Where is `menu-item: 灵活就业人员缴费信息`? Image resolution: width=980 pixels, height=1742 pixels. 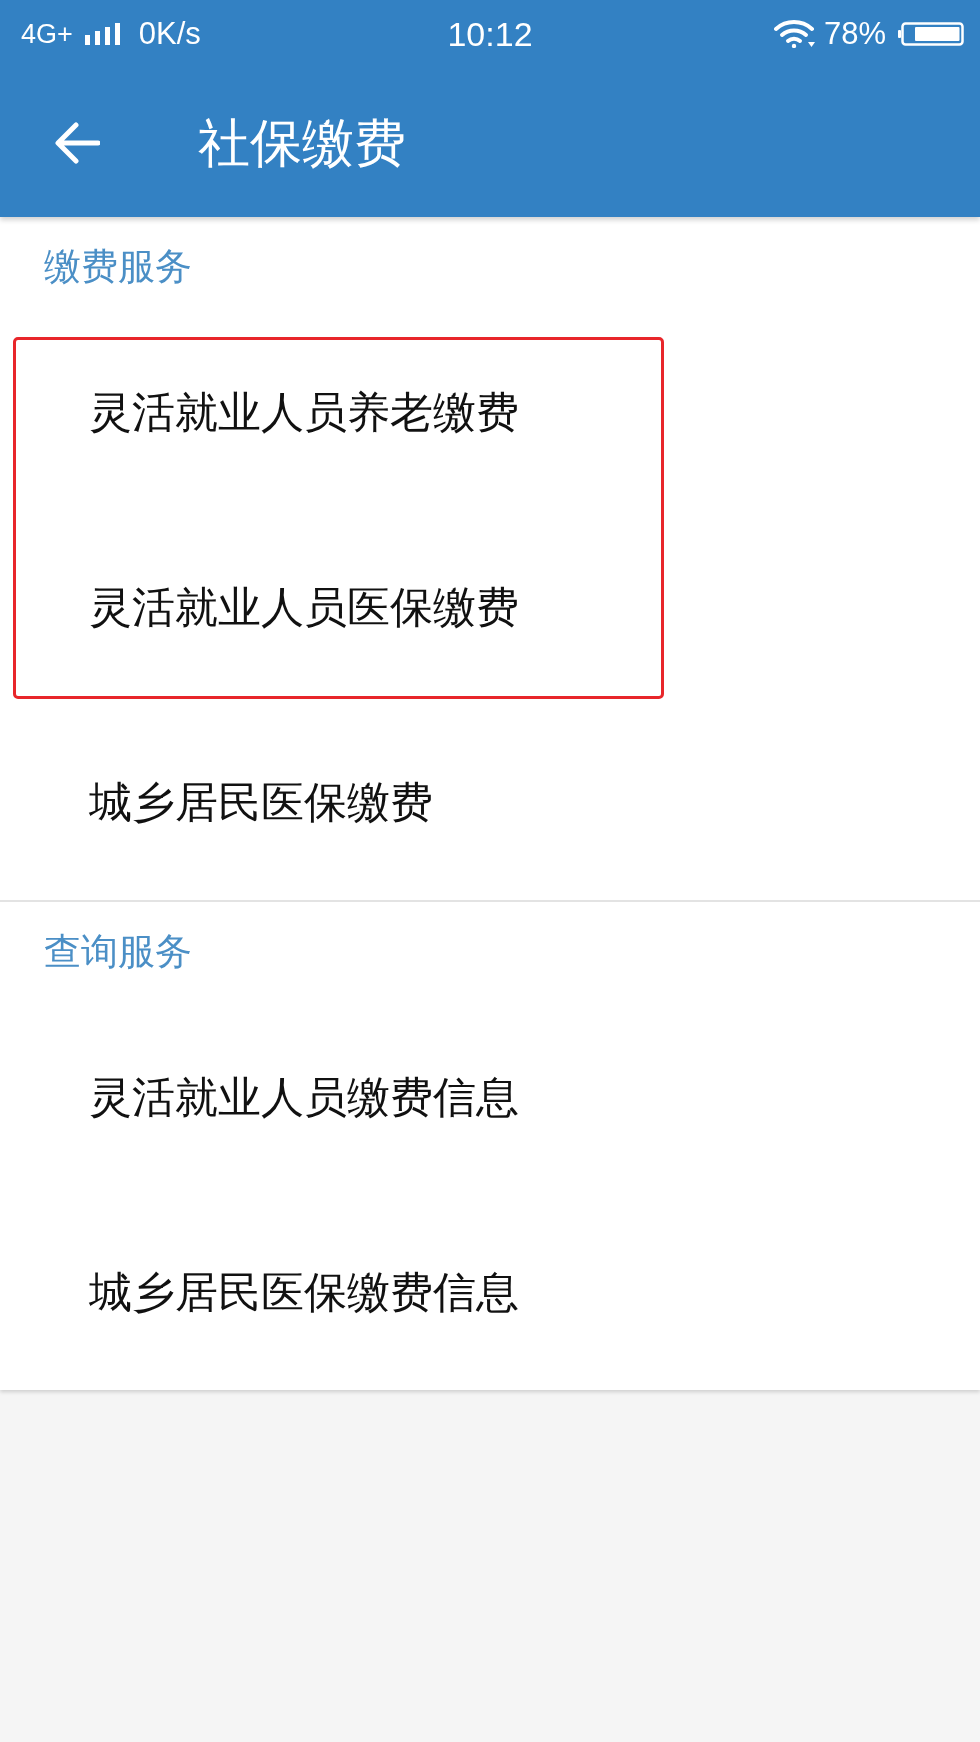
menu-item: 灵活就业人员缴费信息 is located at coordinates (490, 1097).